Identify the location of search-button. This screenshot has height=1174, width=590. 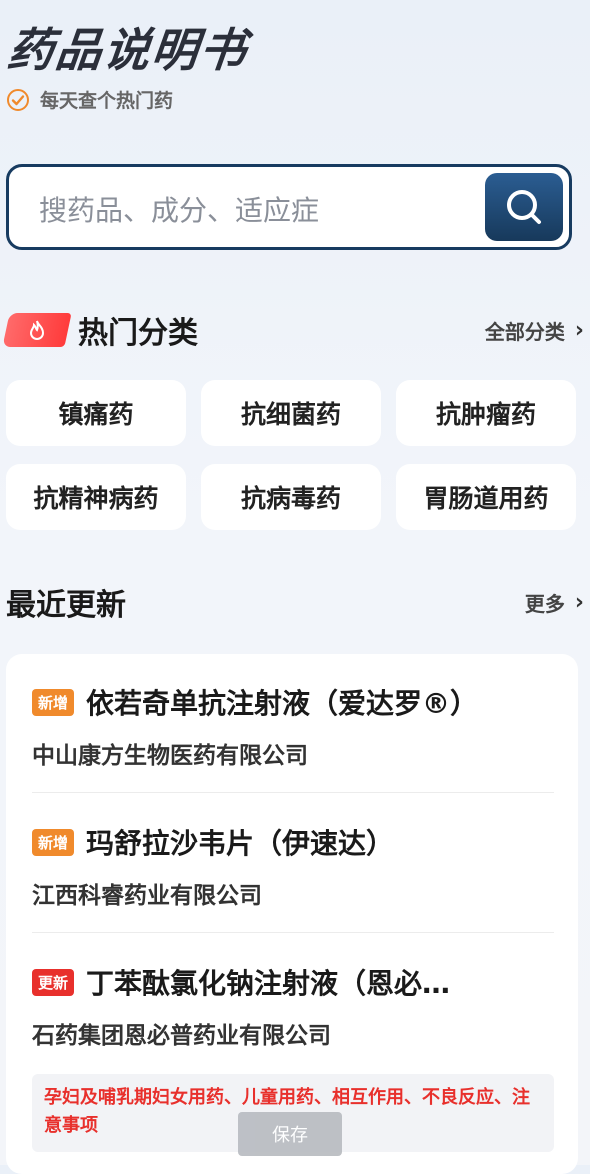
(524, 207).